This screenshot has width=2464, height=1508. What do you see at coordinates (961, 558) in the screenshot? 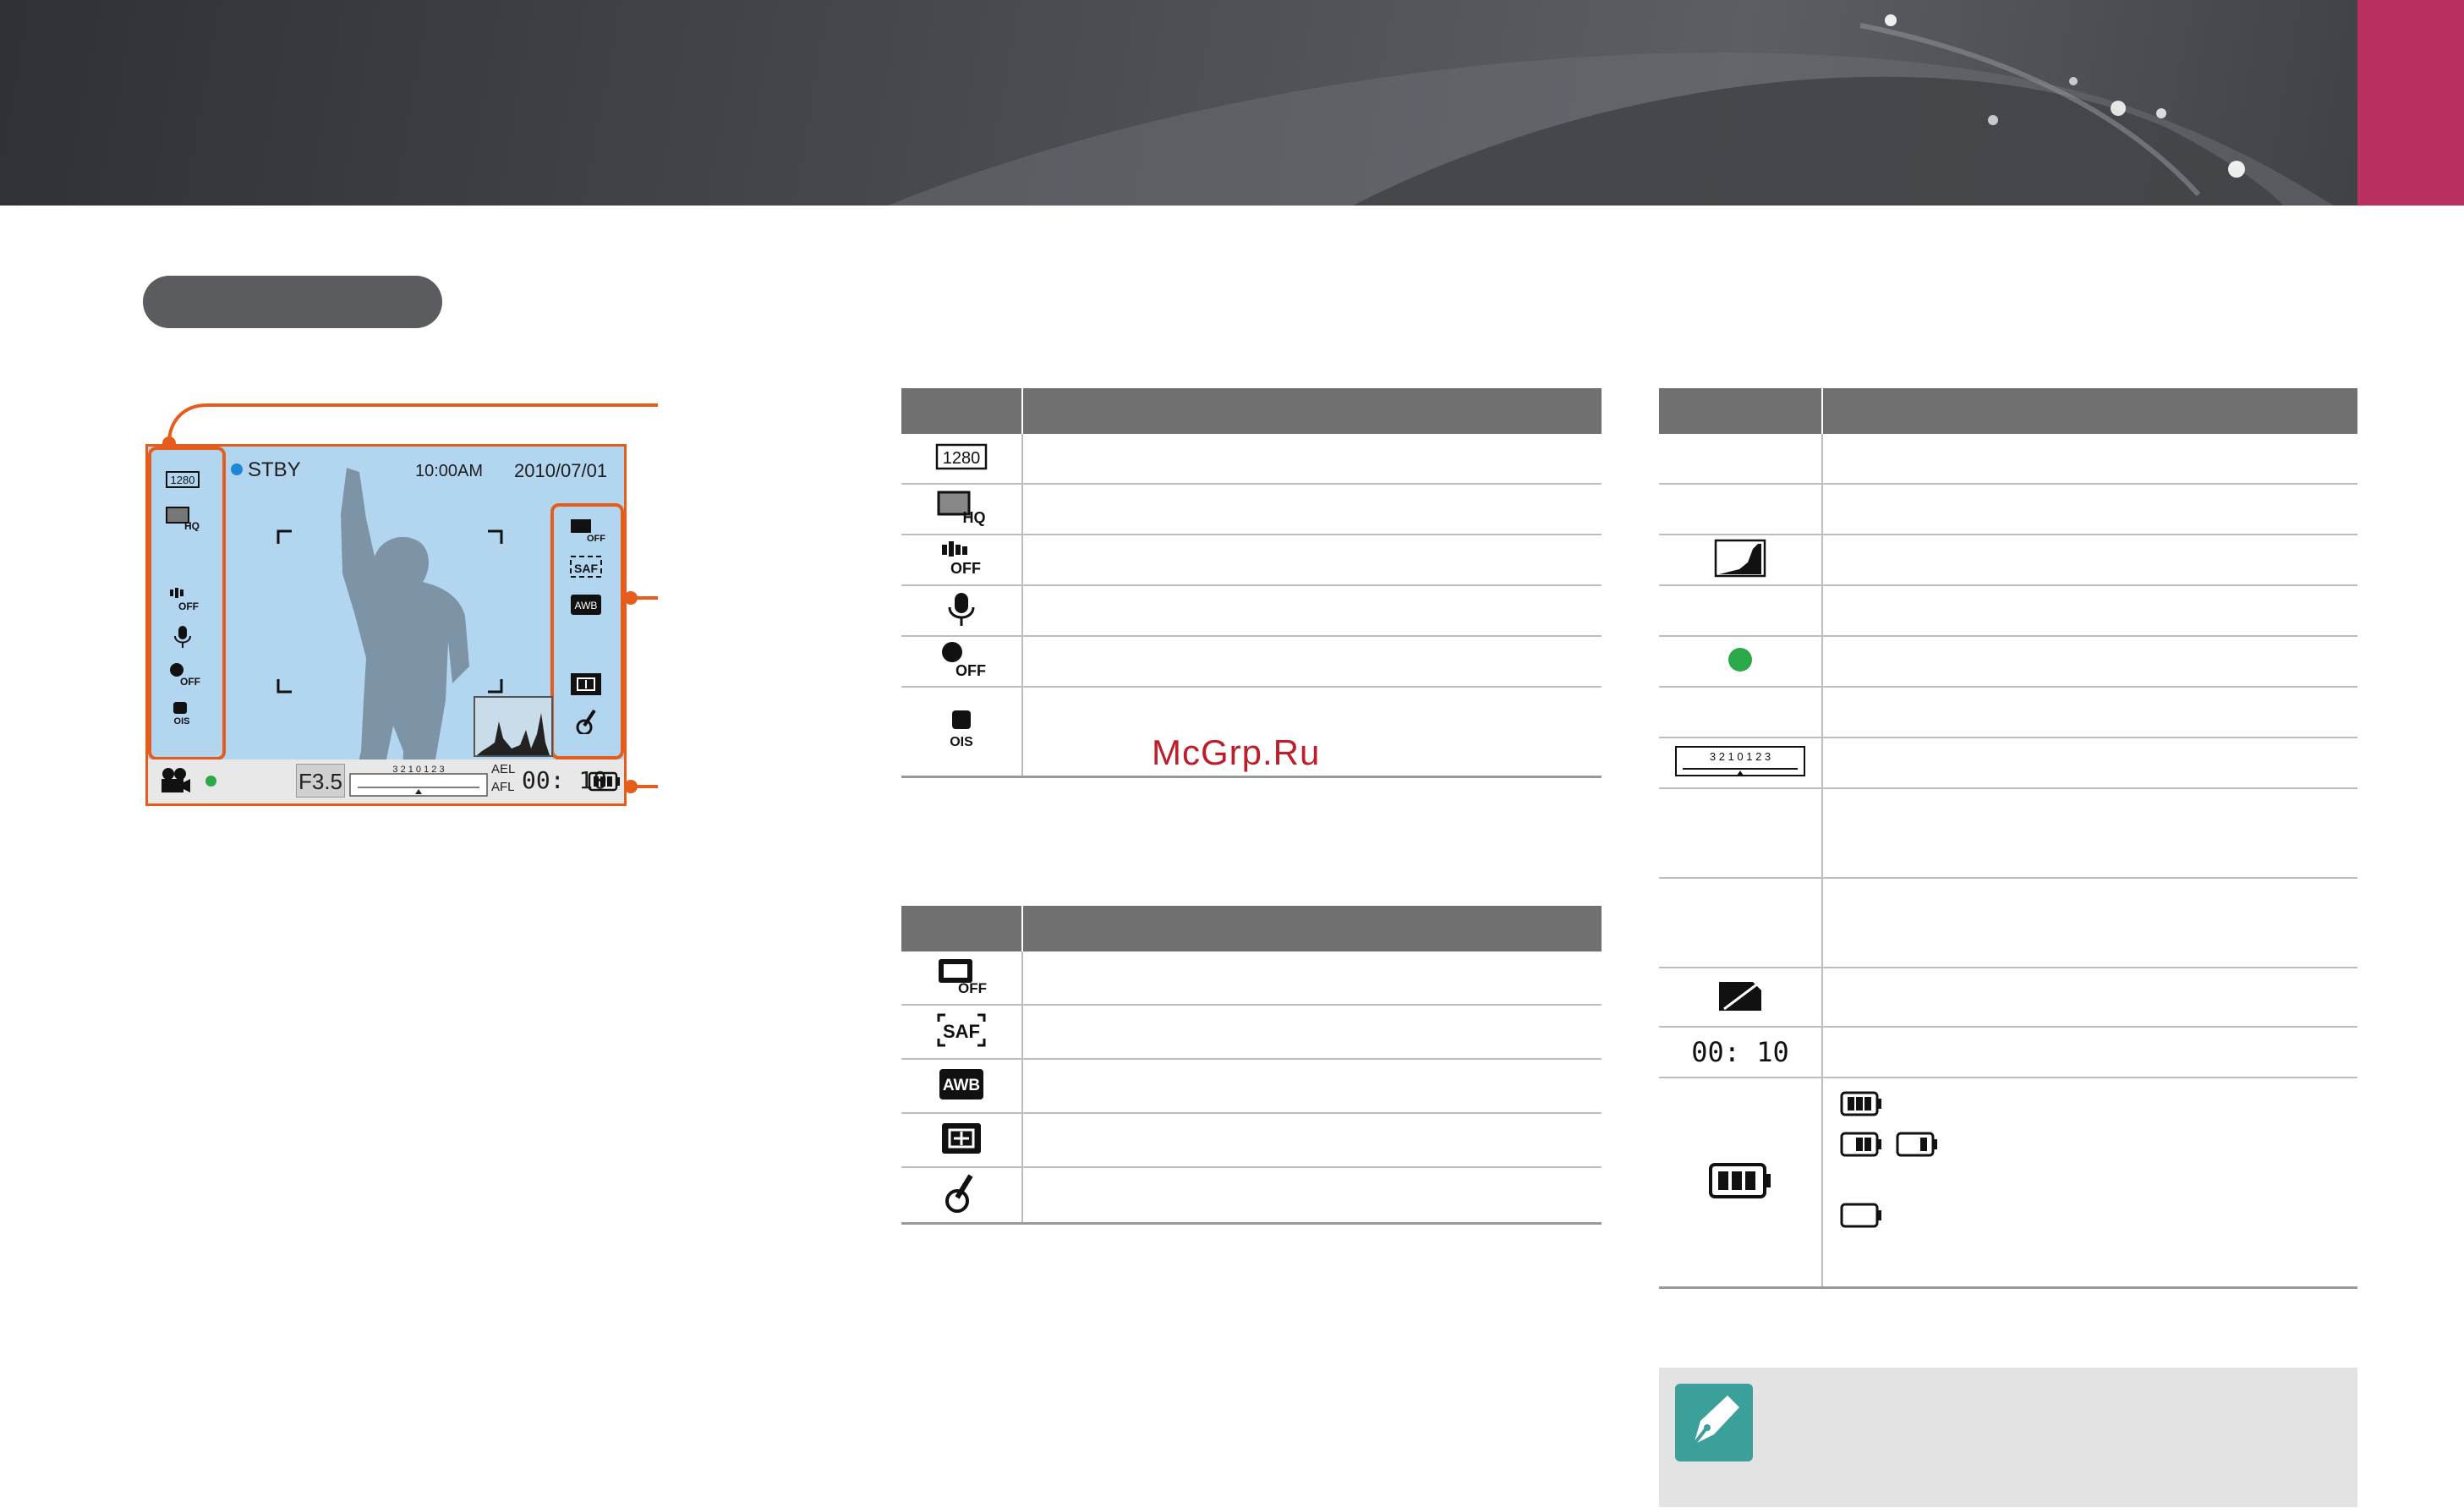
I see `wind-cut-off-icon: OFF` at bounding box center [961, 558].